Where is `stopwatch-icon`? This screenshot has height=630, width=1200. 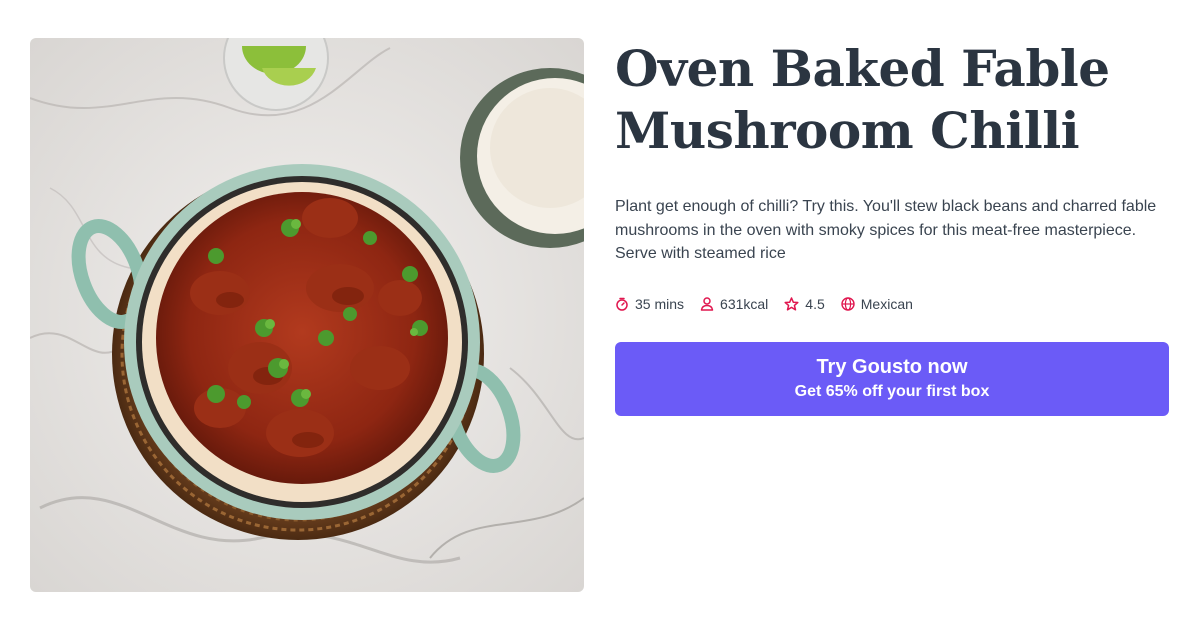
stopwatch-icon is located at coordinates (622, 304).